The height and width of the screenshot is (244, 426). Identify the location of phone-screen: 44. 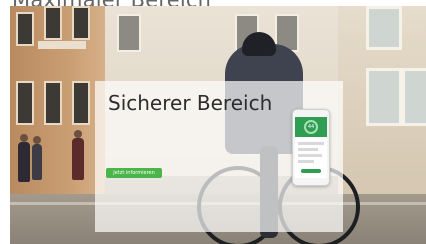
(311, 147).